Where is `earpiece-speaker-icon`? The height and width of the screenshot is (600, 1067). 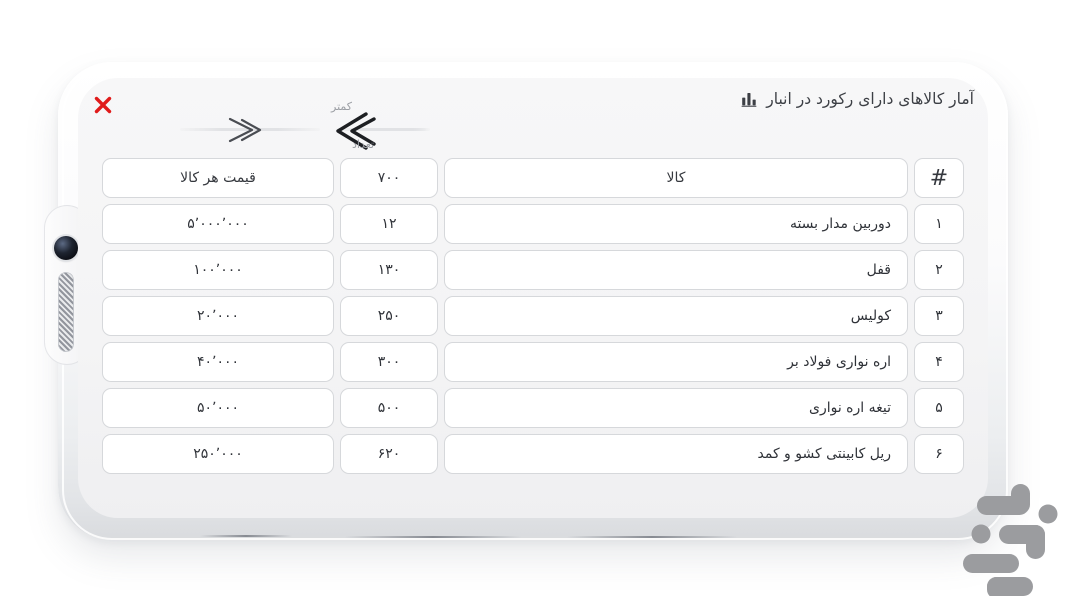
earpiece-speaker-icon is located at coordinates (66, 312).